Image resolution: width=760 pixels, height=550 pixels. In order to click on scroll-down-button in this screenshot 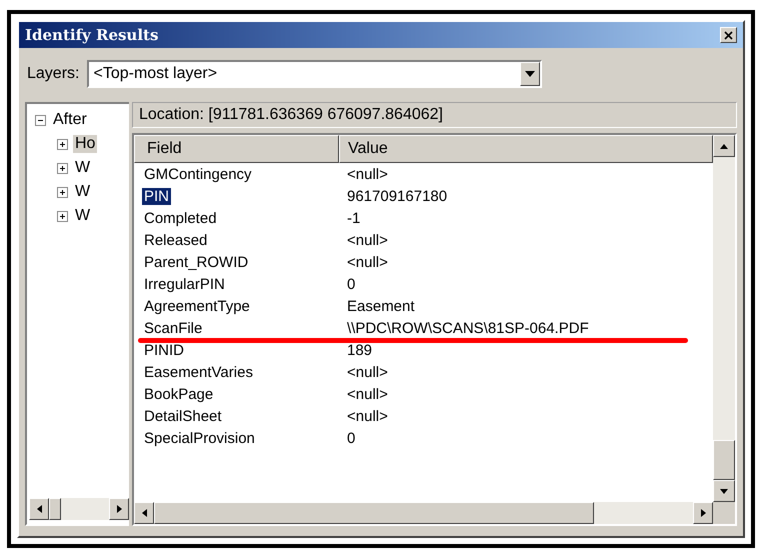, I will do `click(724, 491)`.